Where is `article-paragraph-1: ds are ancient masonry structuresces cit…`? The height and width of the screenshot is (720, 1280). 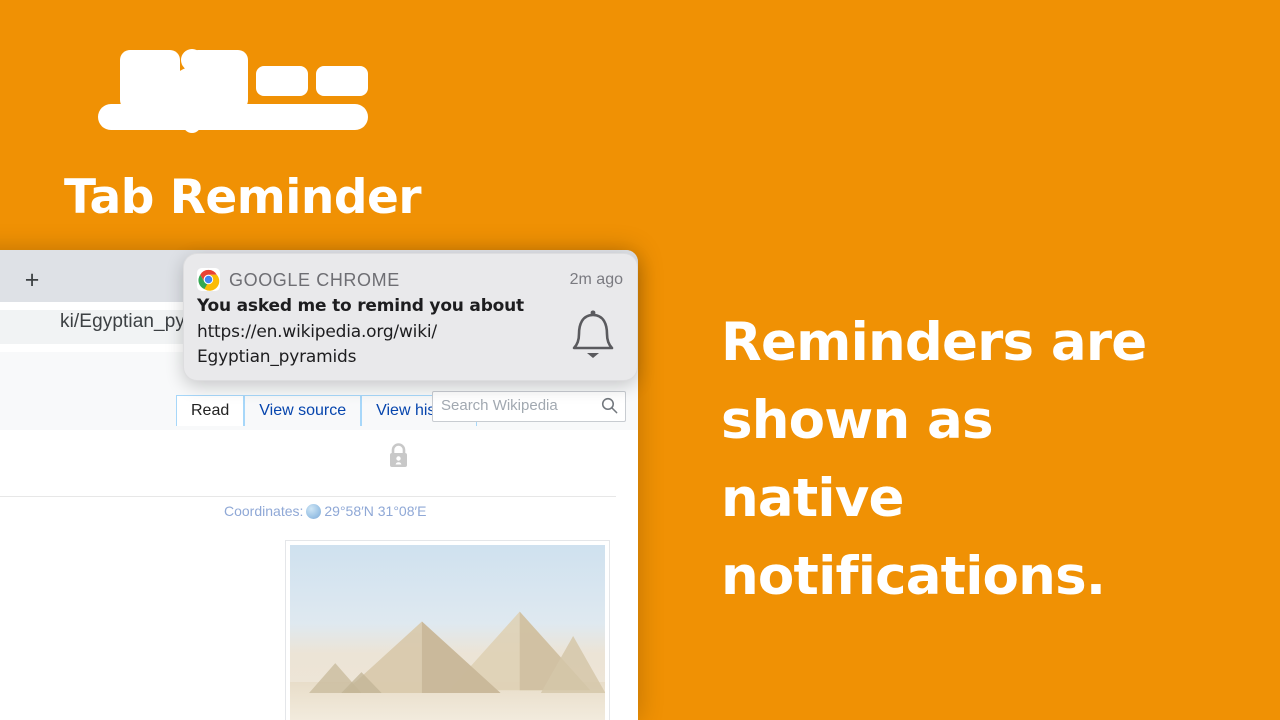 article-paragraph-1: ds are ancient masonry structuresces cit… is located at coordinates (31, 606).